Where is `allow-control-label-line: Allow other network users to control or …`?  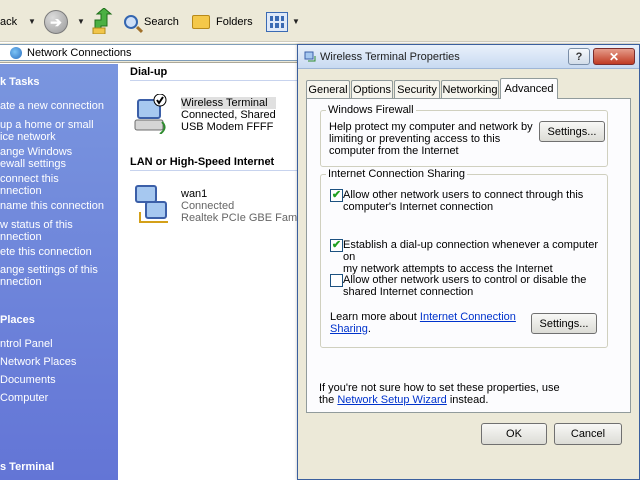
allow-control-label-line: Allow other network users to control or … is located at coordinates (465, 280).